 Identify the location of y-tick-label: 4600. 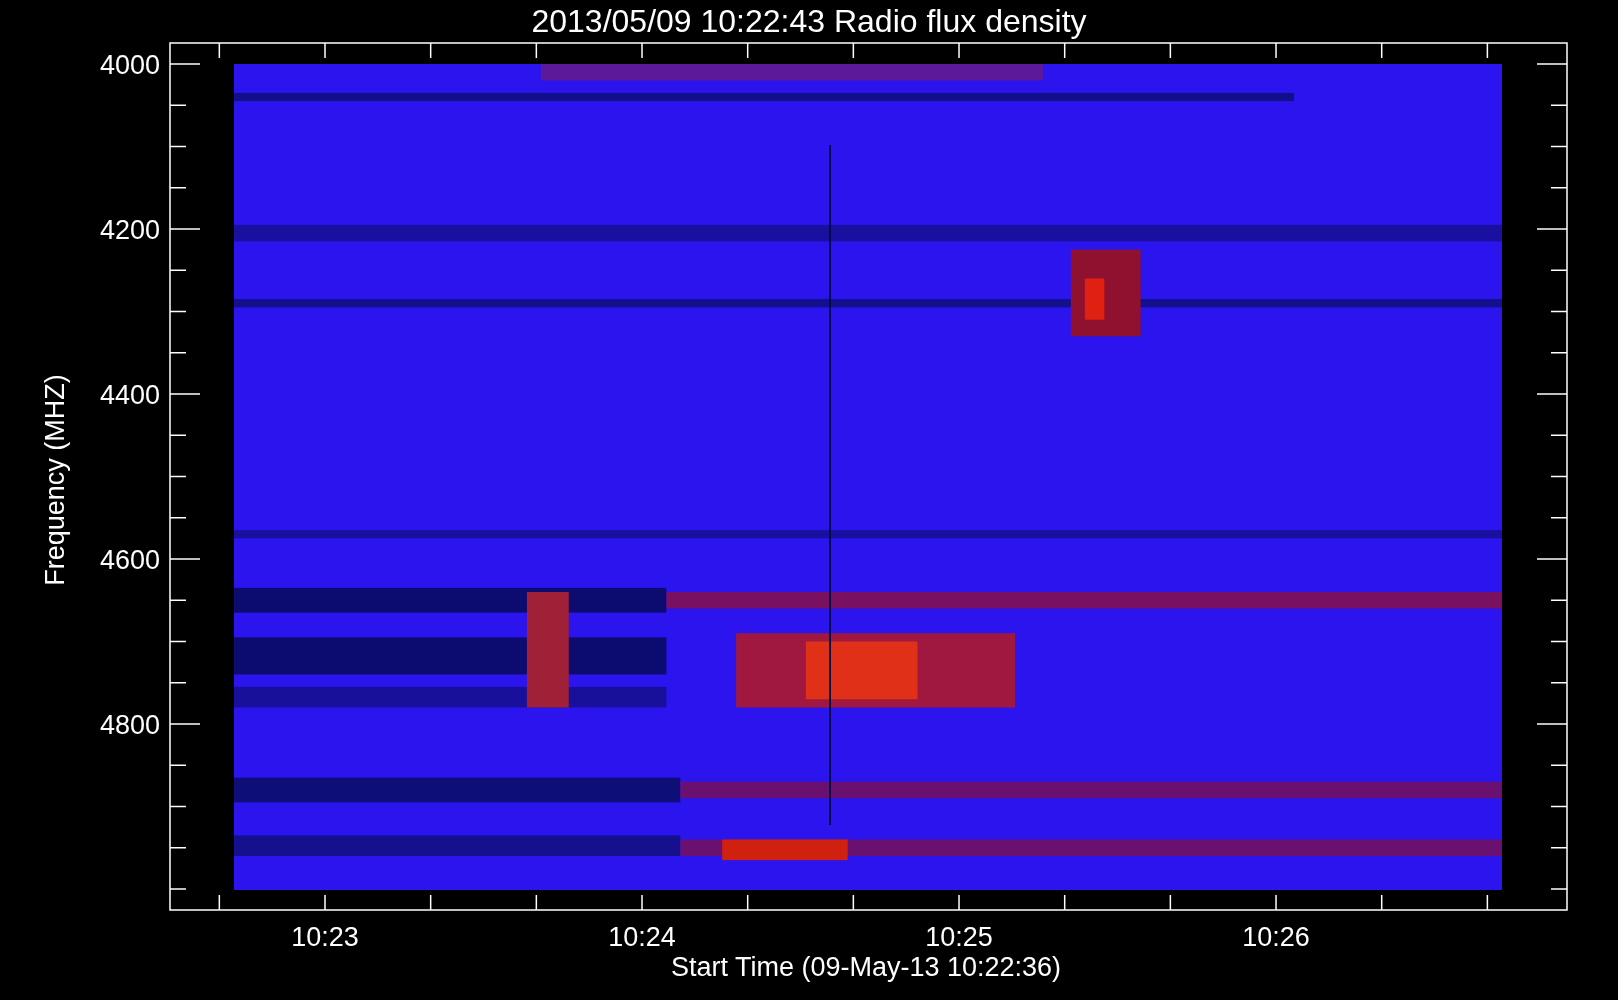
(129, 560).